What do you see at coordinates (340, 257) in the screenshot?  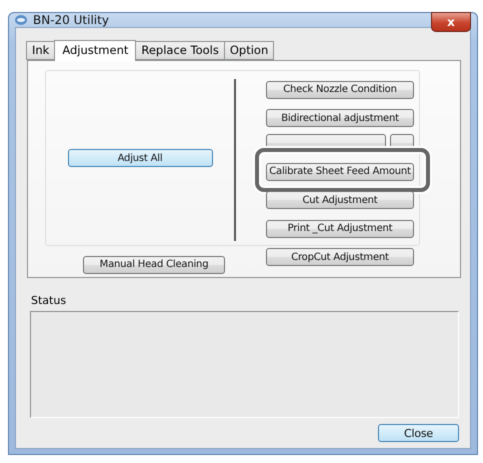 I see `adjustment-button: CropCut Adjustment` at bounding box center [340, 257].